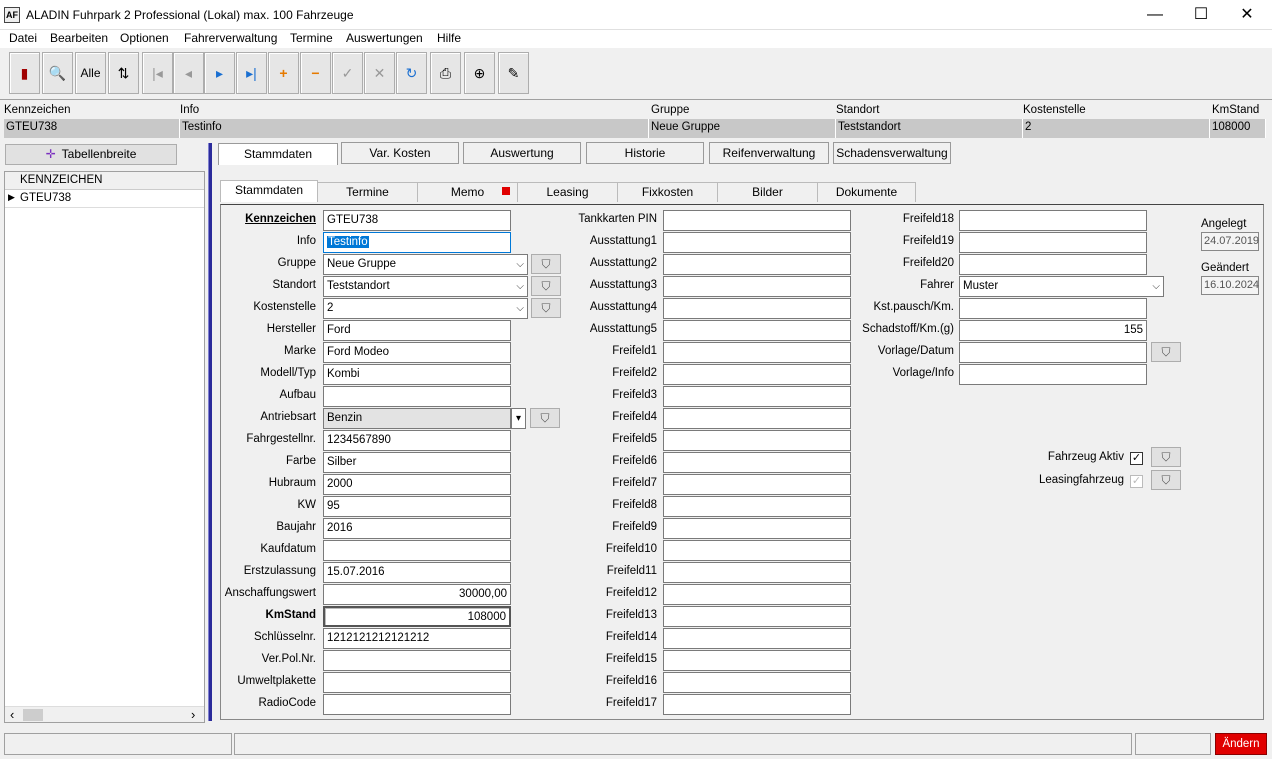 The width and height of the screenshot is (1272, 759). What do you see at coordinates (445, 73) in the screenshot?
I see `print-button: ⎙` at bounding box center [445, 73].